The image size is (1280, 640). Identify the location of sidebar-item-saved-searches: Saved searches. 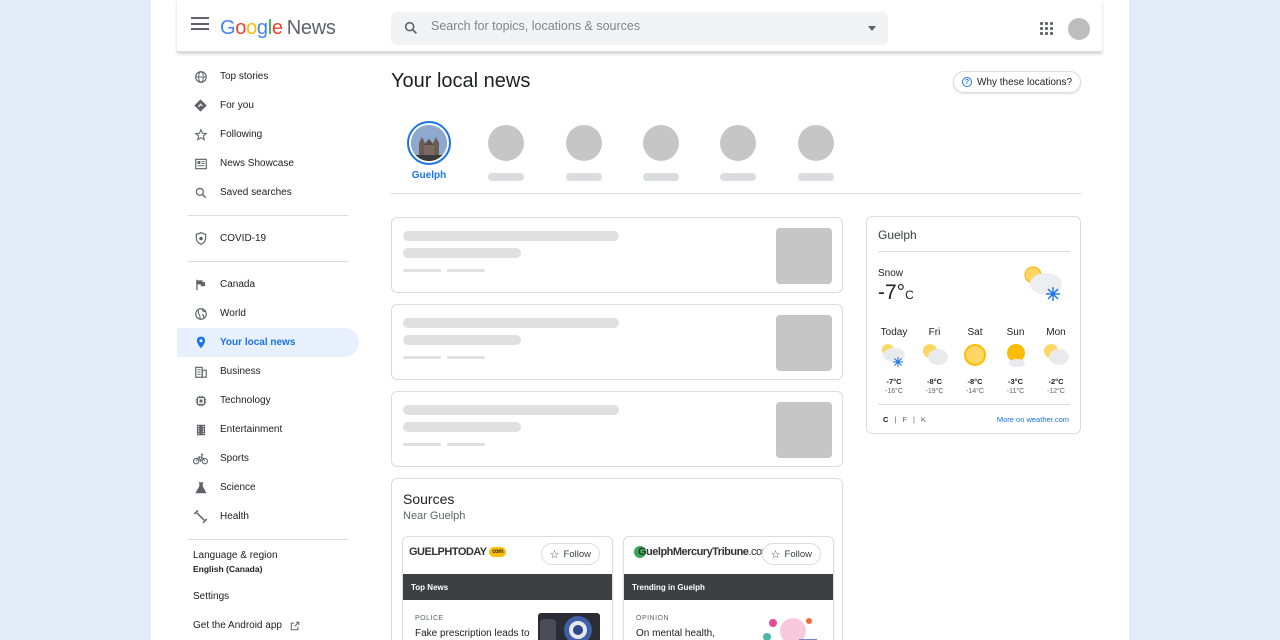
(268, 192).